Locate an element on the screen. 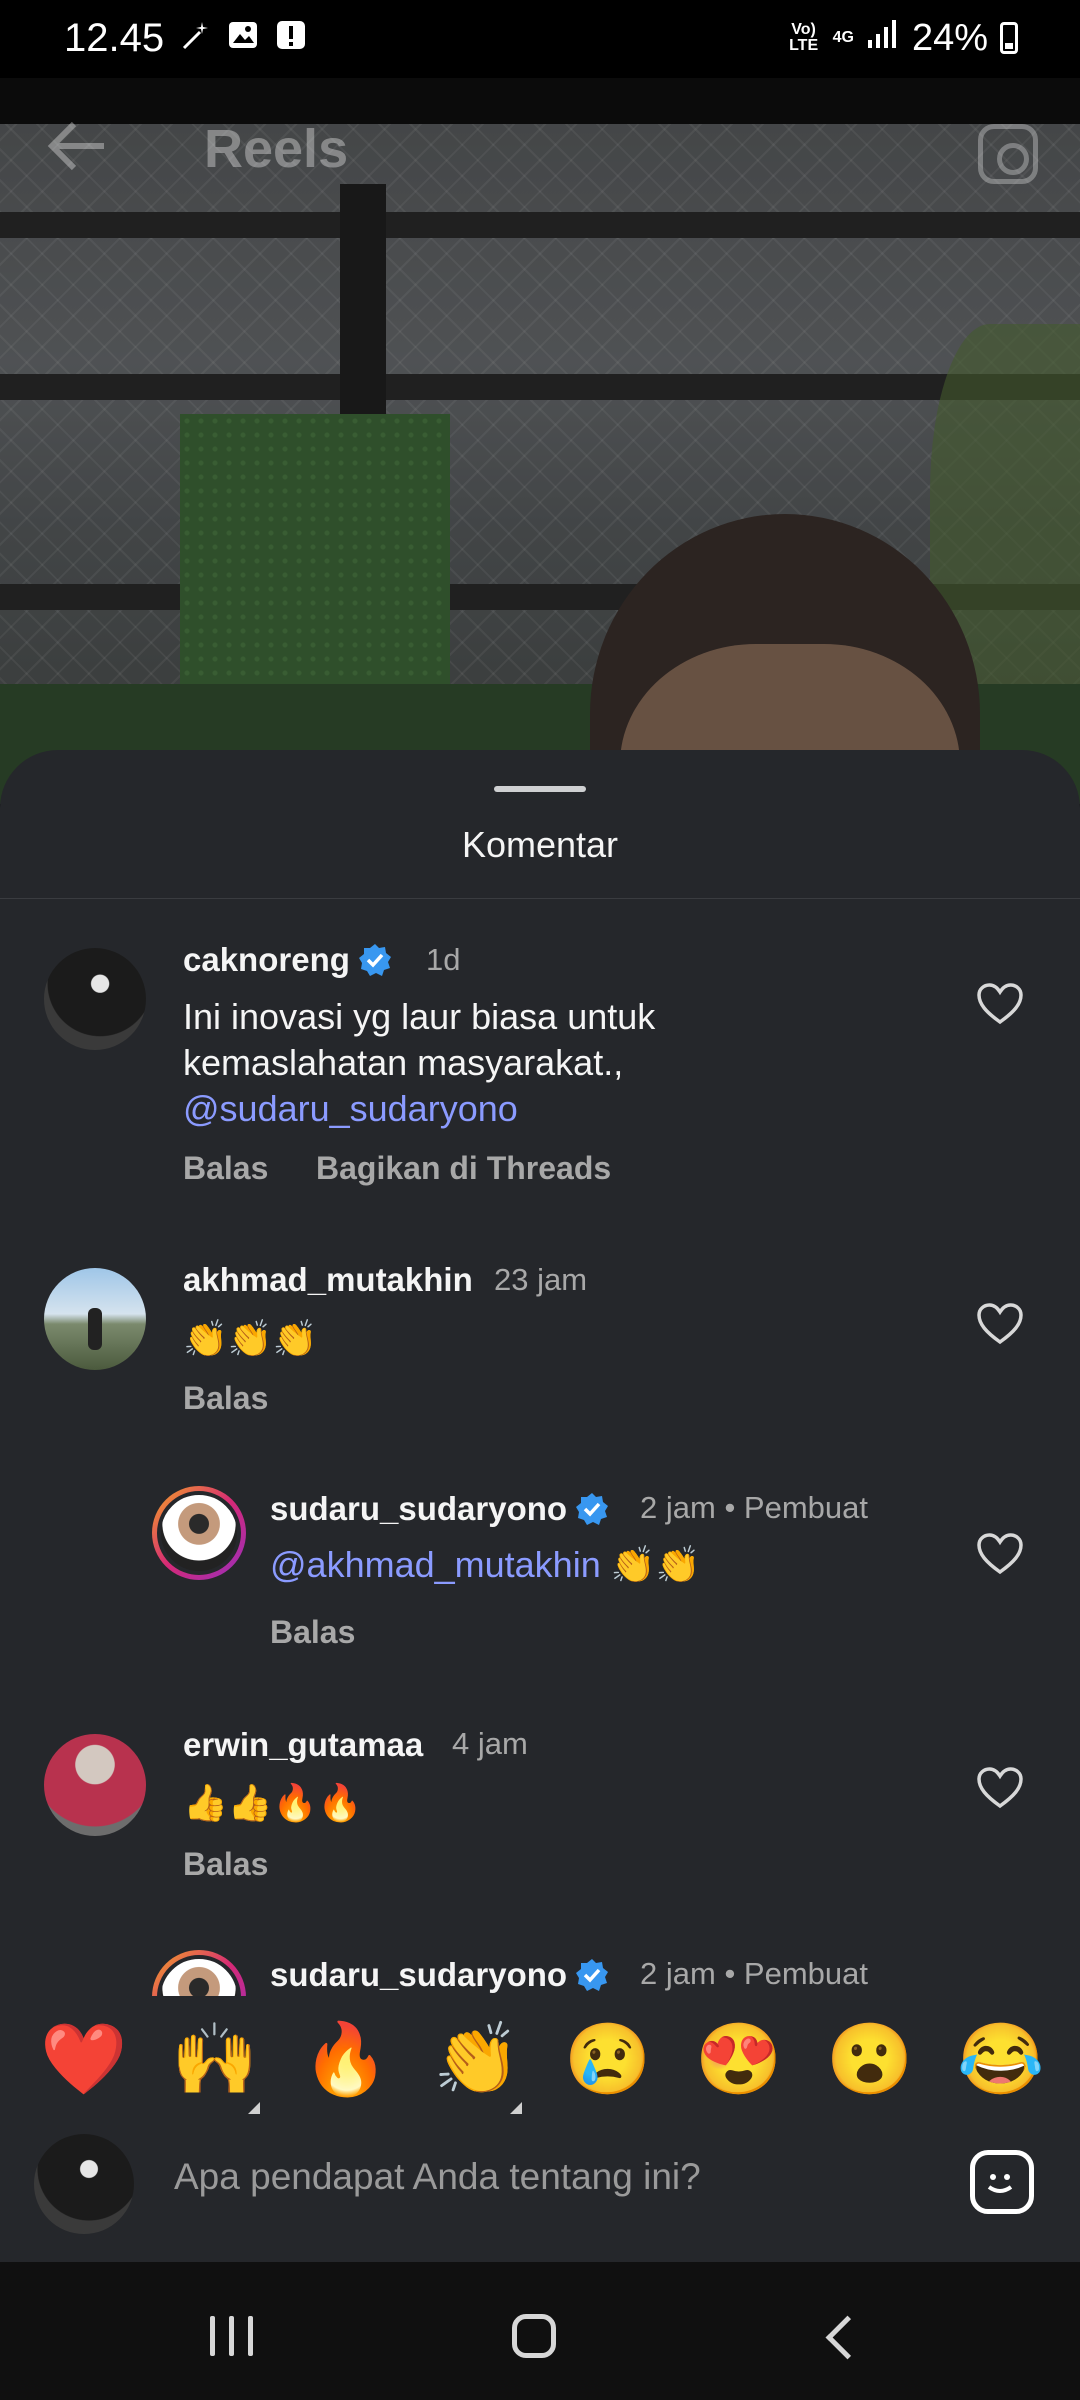 This screenshot has height=2400, width=1080. emoji-surprised: 😮 is located at coordinates (869, 2059).